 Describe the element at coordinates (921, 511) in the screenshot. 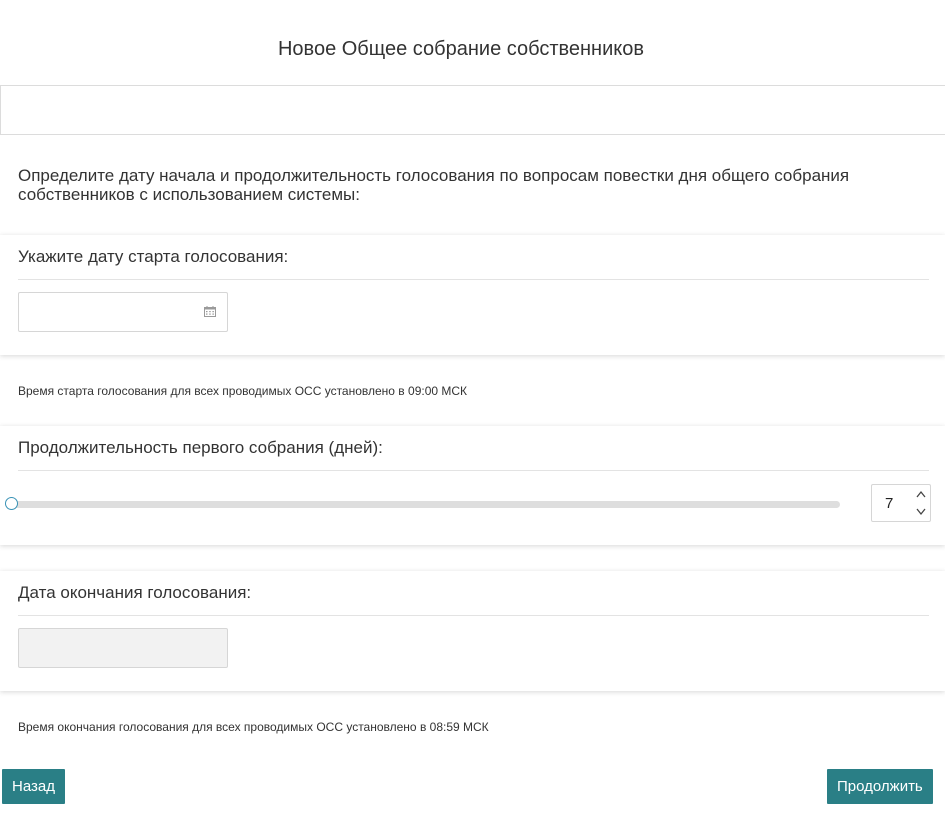

I see `chevron-down-icon` at that location.